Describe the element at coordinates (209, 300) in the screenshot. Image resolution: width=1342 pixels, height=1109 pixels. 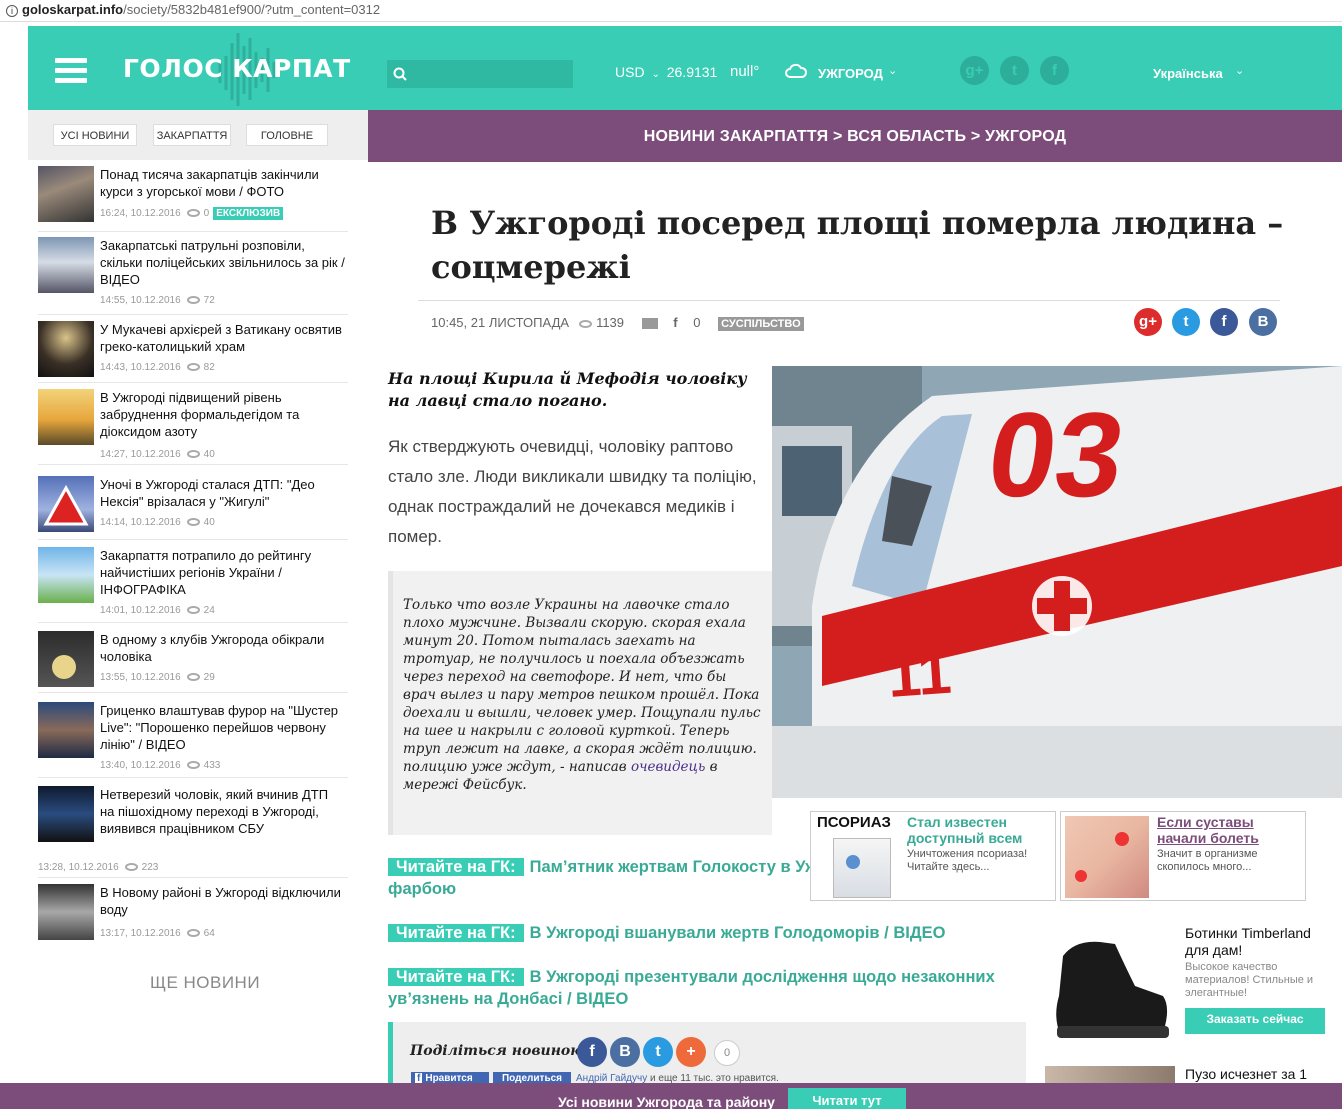
I see `news-views: 72` at that location.